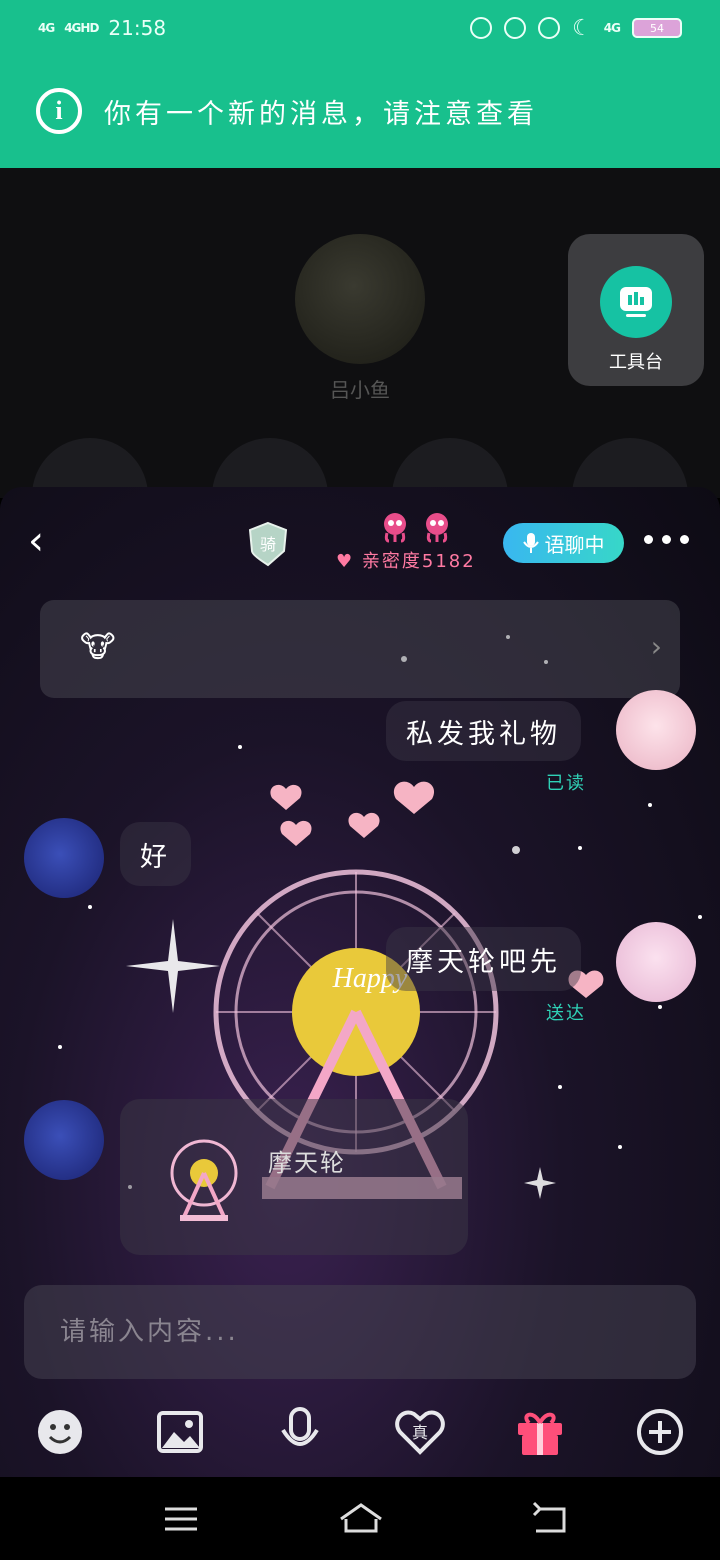  I want to click on image-icon, so click(180, 1432).